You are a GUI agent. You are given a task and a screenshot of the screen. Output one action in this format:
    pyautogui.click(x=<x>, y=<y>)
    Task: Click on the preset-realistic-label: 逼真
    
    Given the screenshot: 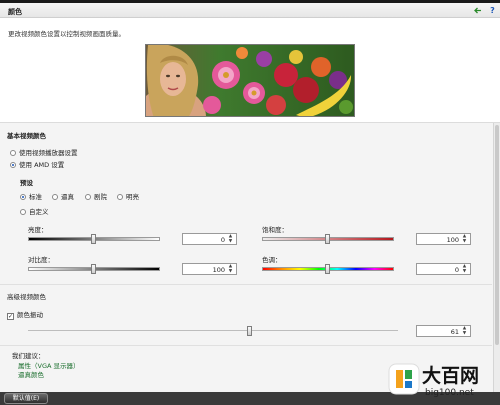 What is the action you would take?
    pyautogui.click(x=67, y=197)
    